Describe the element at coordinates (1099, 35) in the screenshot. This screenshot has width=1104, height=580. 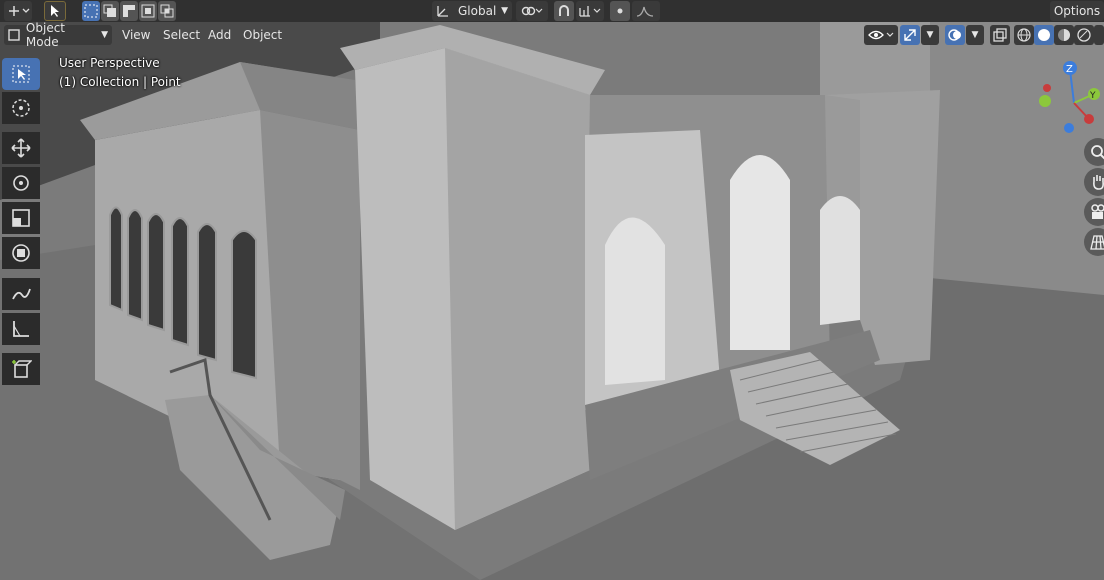
I see `shading-dropdown` at that location.